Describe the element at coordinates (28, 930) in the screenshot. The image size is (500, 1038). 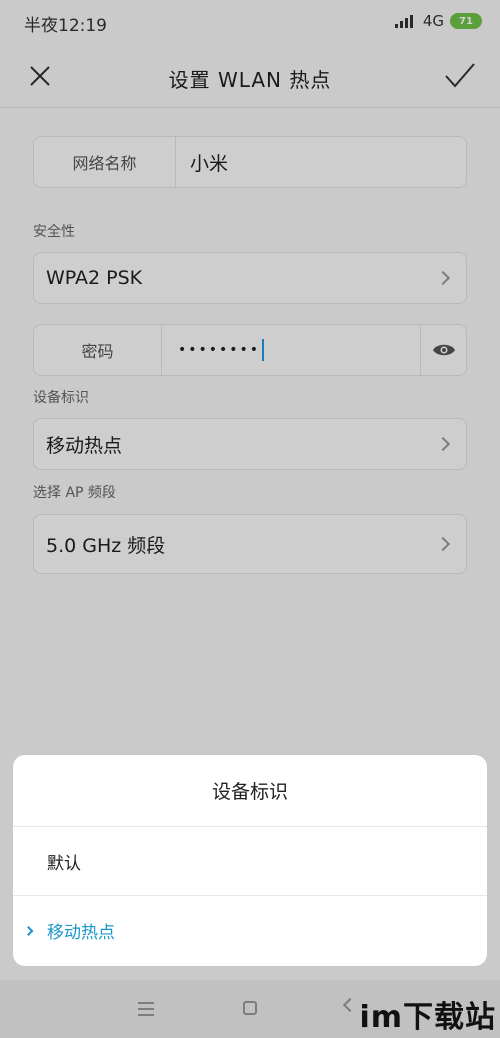
I see `selected-chevron-icon` at that location.